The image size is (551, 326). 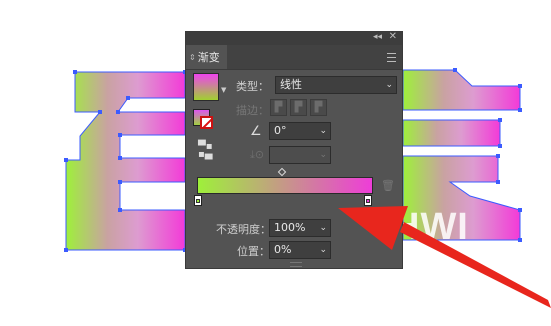 I want to click on delete-stop-icon: 🗑, so click(x=388, y=185).